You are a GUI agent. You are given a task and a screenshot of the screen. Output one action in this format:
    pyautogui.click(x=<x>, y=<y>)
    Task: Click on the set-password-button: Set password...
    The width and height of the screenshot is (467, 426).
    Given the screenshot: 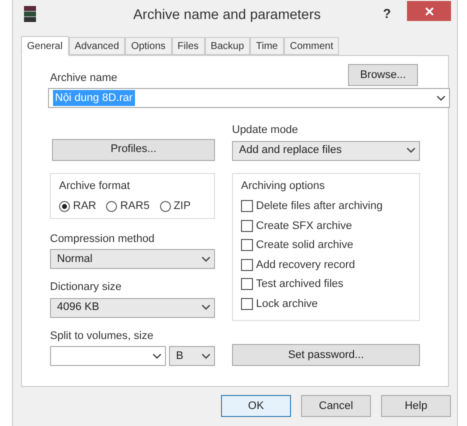 What is the action you would take?
    pyautogui.click(x=326, y=355)
    